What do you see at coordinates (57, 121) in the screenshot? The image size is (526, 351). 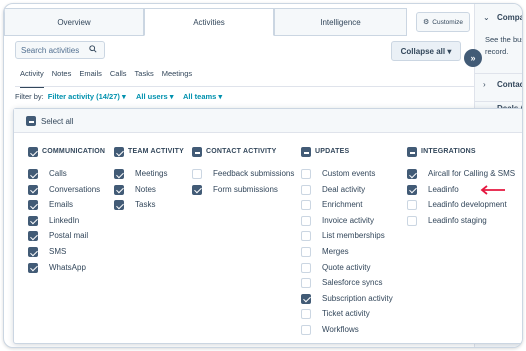 I see `select-all-label: Select all` at bounding box center [57, 121].